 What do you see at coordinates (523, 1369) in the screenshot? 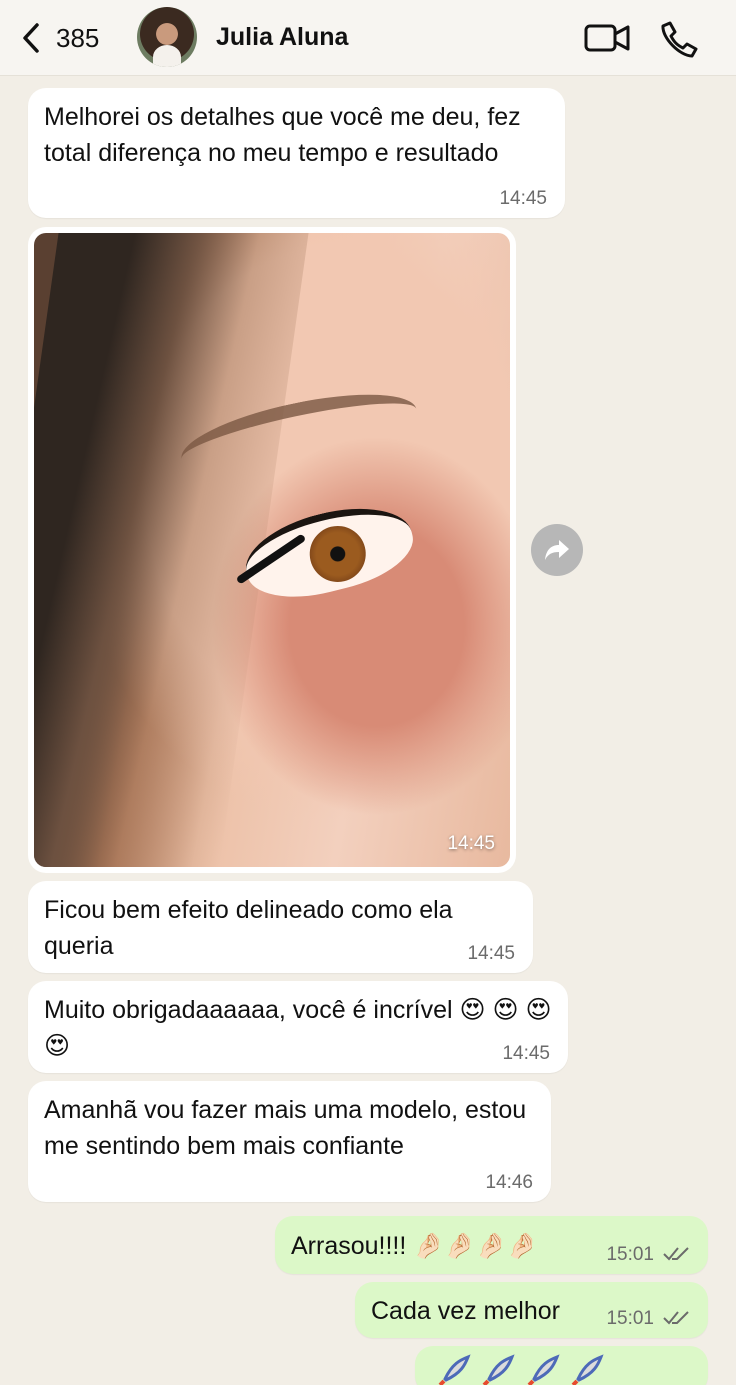
I see `rocket-emoji-row` at bounding box center [523, 1369].